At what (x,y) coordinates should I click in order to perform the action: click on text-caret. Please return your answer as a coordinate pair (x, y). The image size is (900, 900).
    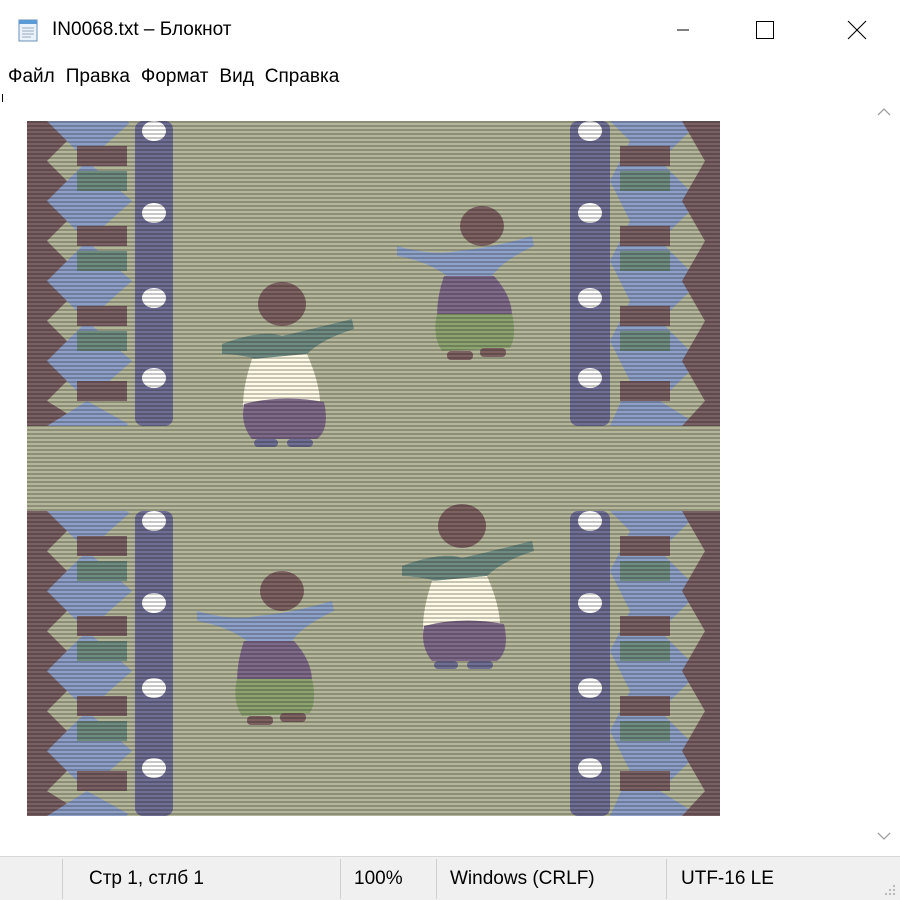
    Looking at the image, I should click on (2, 98).